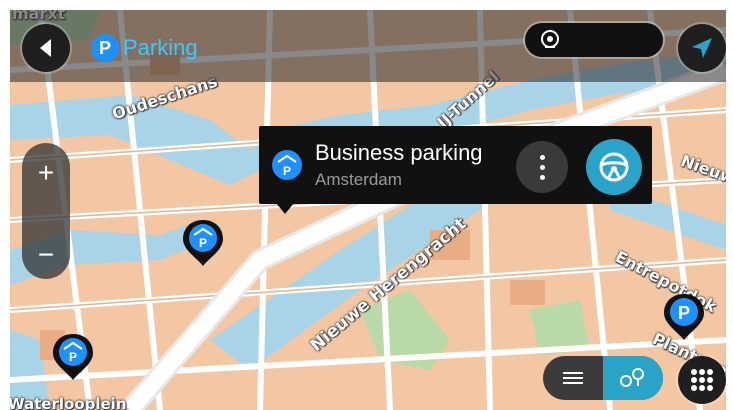 The width and height of the screenshot is (733, 410). Describe the element at coordinates (594, 40) in the screenshot. I see `location-search-field` at that location.